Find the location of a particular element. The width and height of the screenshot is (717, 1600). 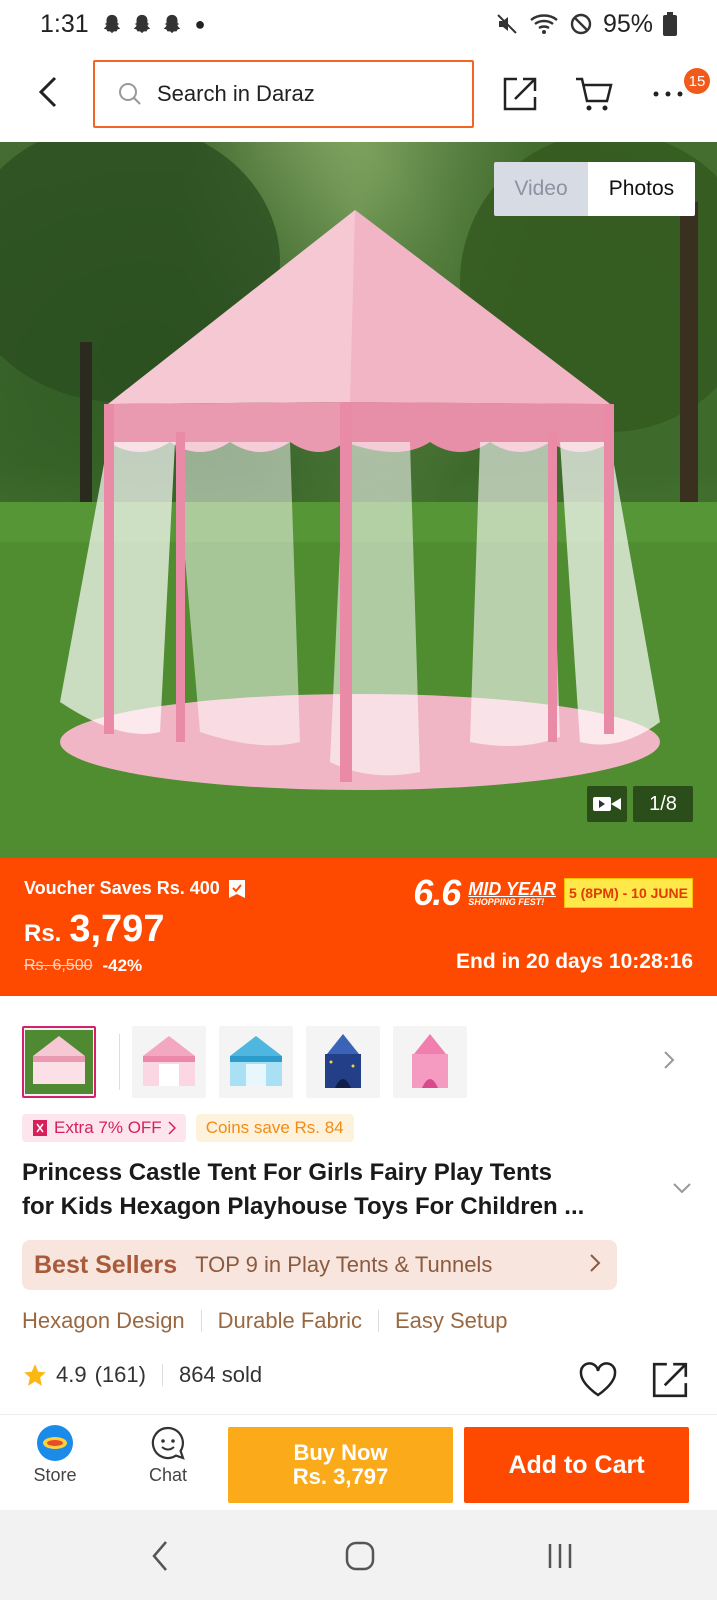

campaign-title-main: MID YEAR is located at coordinates (512, 888).